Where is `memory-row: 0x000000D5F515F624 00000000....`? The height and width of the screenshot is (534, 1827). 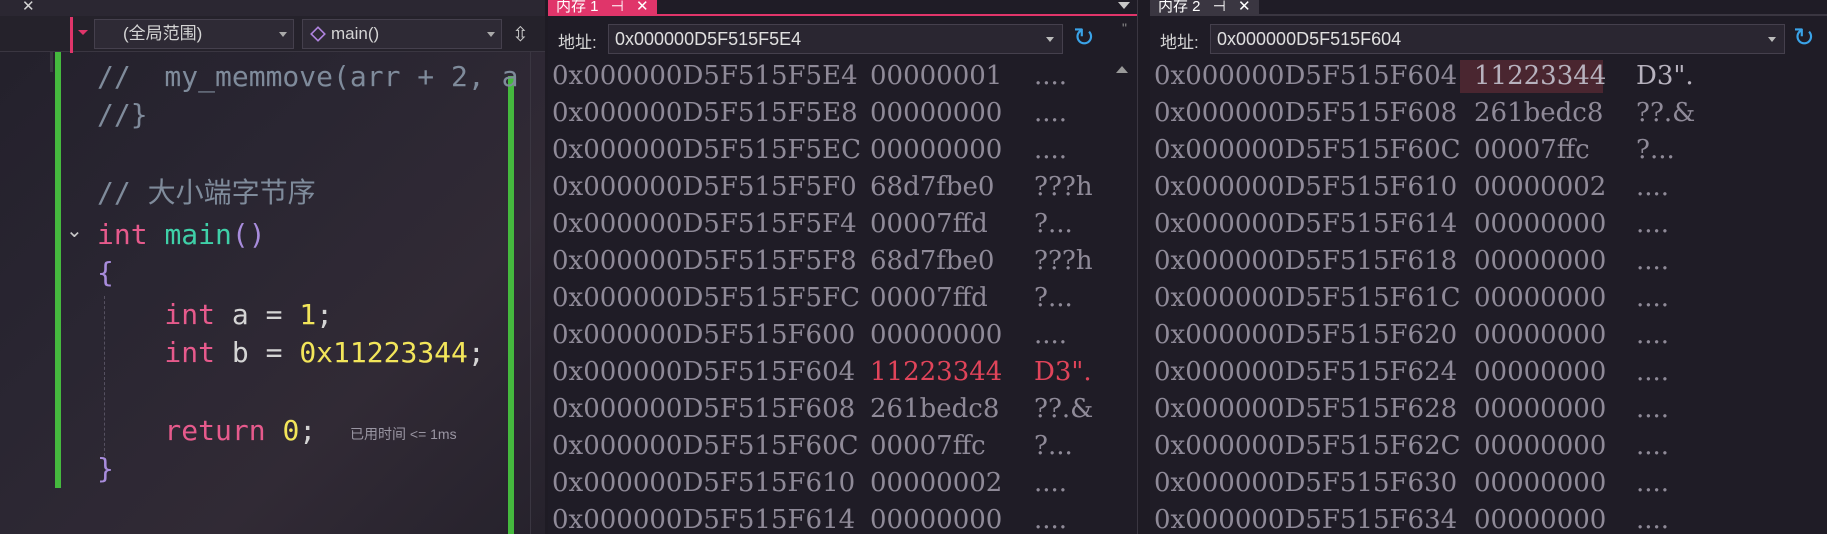
memory-row: 0x000000D5F515F624 00000000.... is located at coordinates (1444, 372).